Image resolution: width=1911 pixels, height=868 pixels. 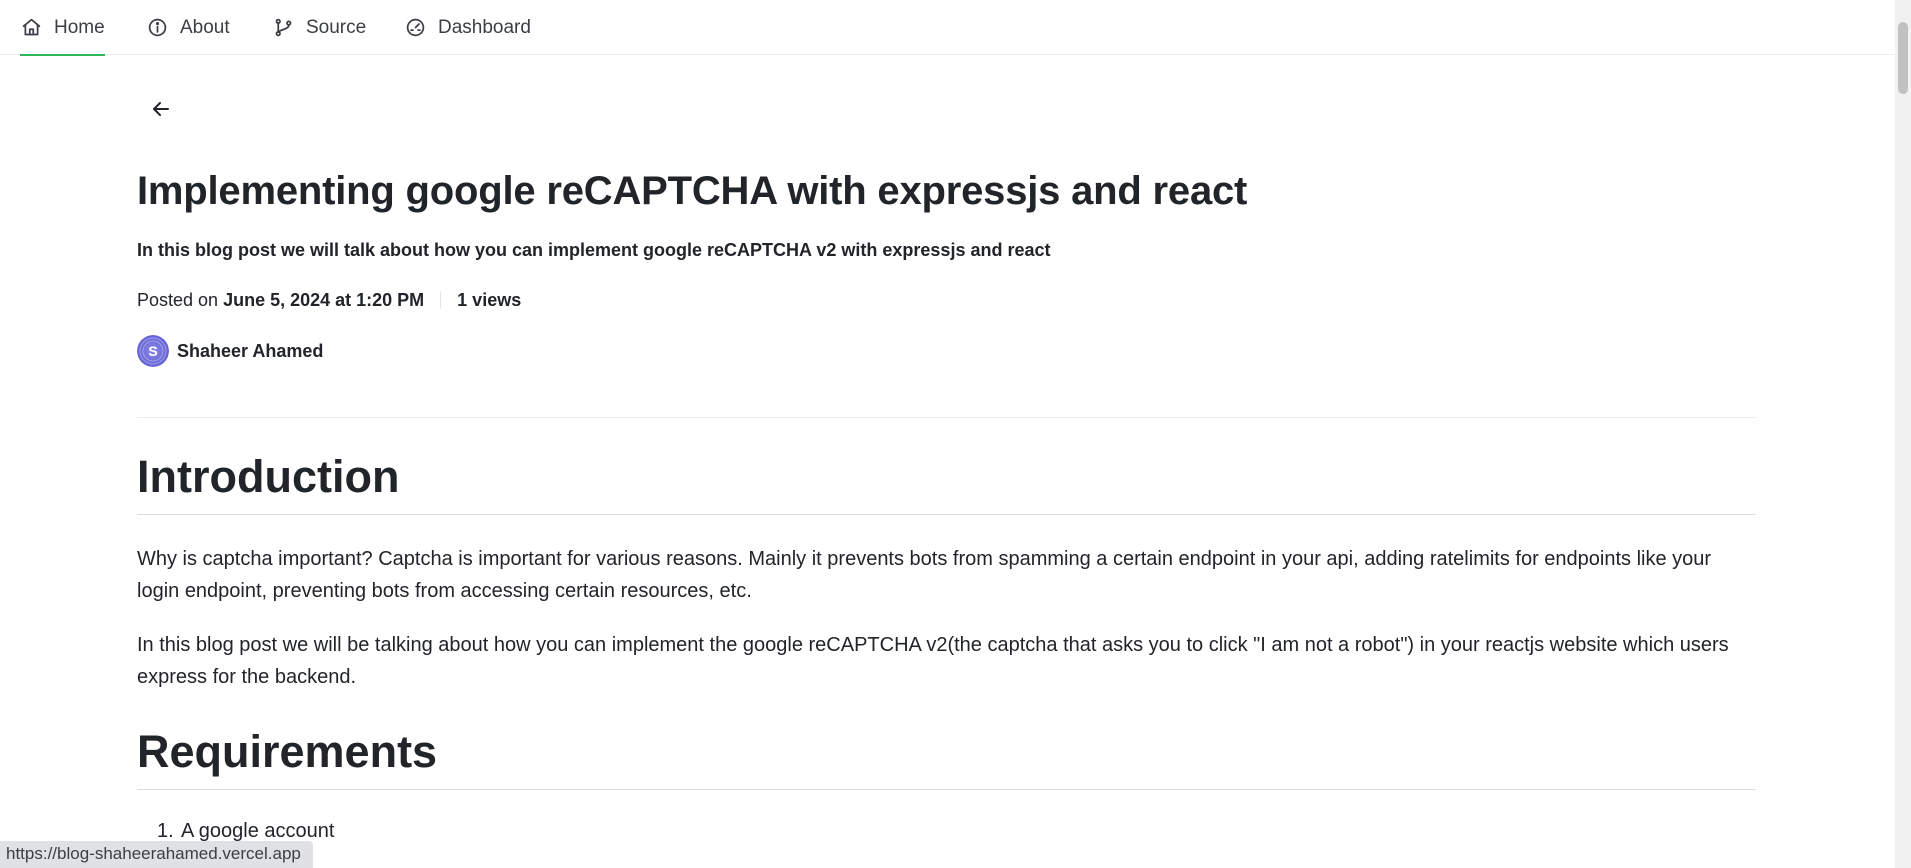 What do you see at coordinates (205, 27) in the screenshot?
I see `nav-about-label: About` at bounding box center [205, 27].